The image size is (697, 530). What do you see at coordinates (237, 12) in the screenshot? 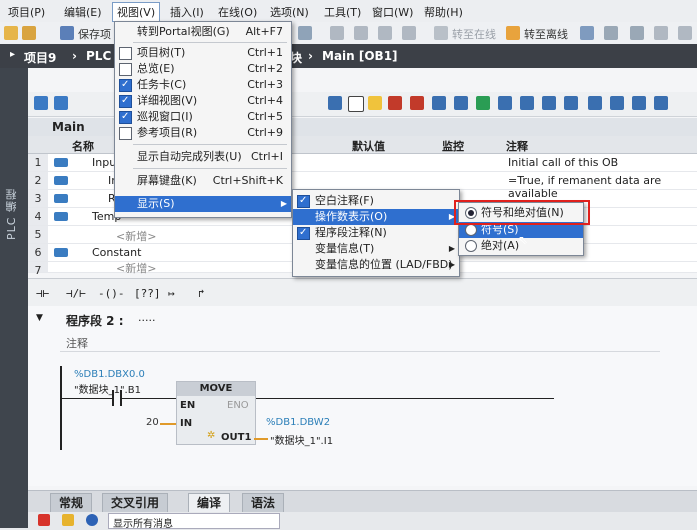
I see `menu-online: 在线(O)` at bounding box center [237, 12].